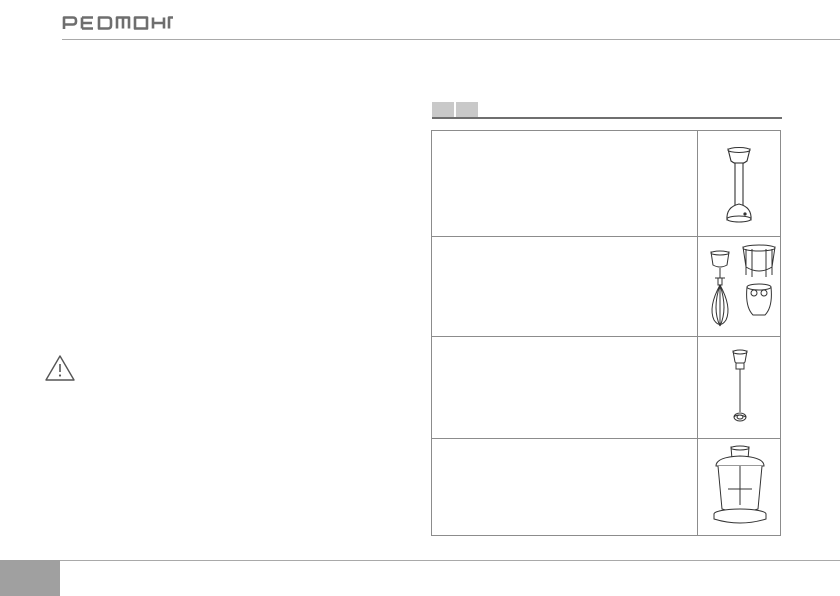  I want to click on attachment-row-chopper, so click(606, 487).